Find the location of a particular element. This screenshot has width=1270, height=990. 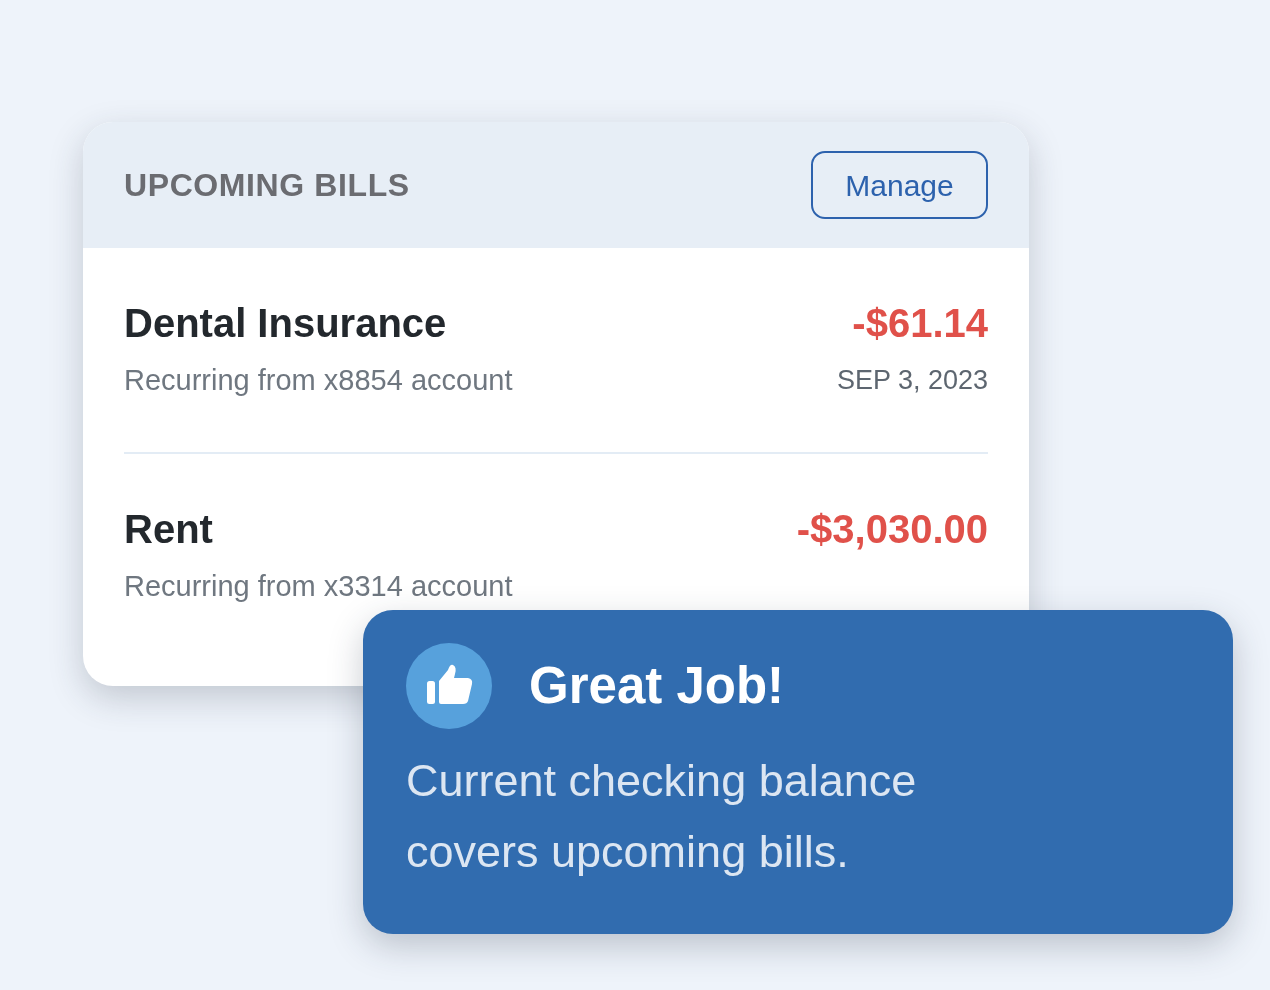

toast-title: Great Job! is located at coordinates (657, 685).